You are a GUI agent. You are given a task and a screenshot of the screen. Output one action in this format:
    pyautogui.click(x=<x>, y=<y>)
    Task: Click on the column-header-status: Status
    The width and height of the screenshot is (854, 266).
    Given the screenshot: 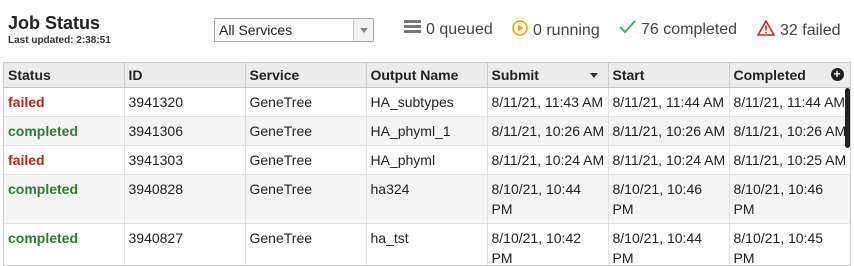 What is the action you would take?
    pyautogui.click(x=64, y=75)
    